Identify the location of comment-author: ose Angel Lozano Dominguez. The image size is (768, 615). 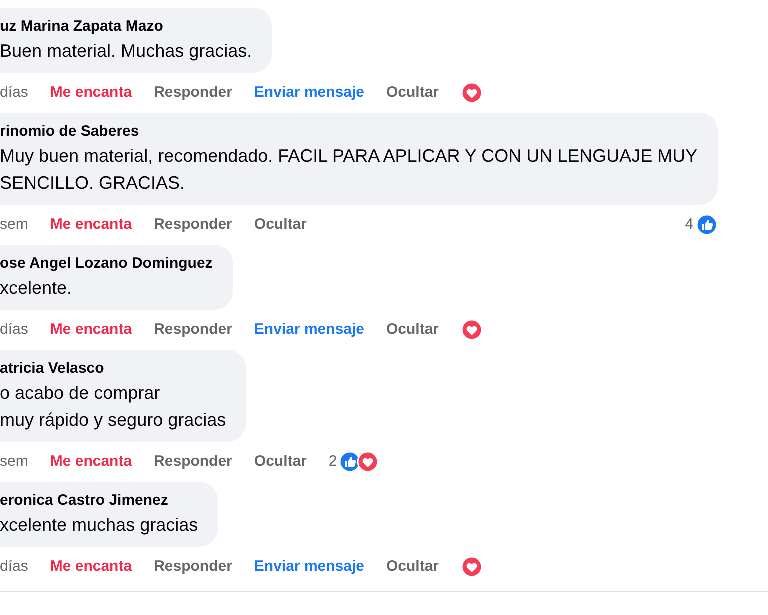
(106, 264).